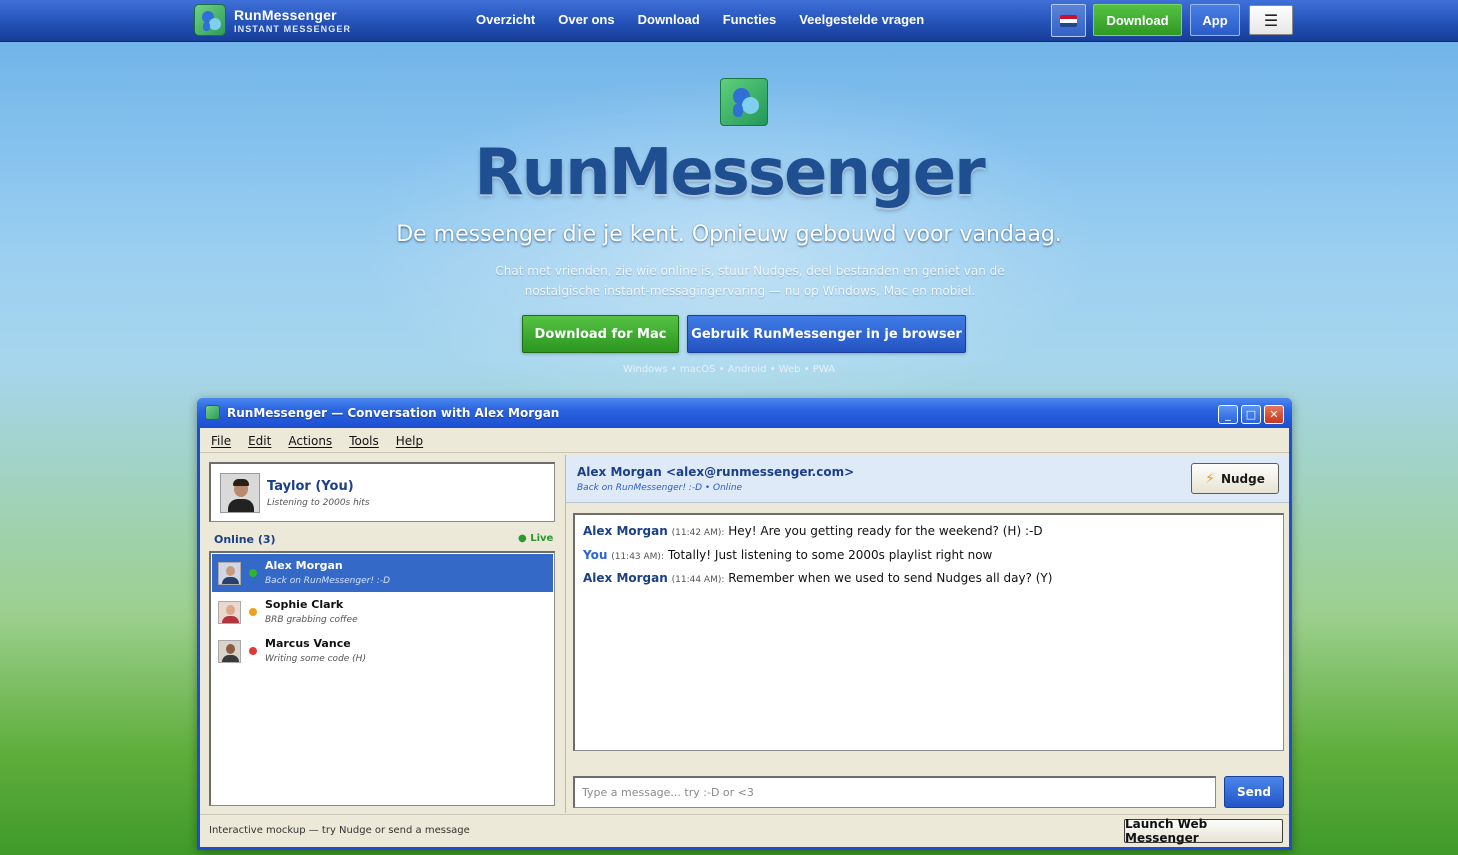 The width and height of the screenshot is (1458, 855). I want to click on flag-nl-icon, so click(1068, 20).